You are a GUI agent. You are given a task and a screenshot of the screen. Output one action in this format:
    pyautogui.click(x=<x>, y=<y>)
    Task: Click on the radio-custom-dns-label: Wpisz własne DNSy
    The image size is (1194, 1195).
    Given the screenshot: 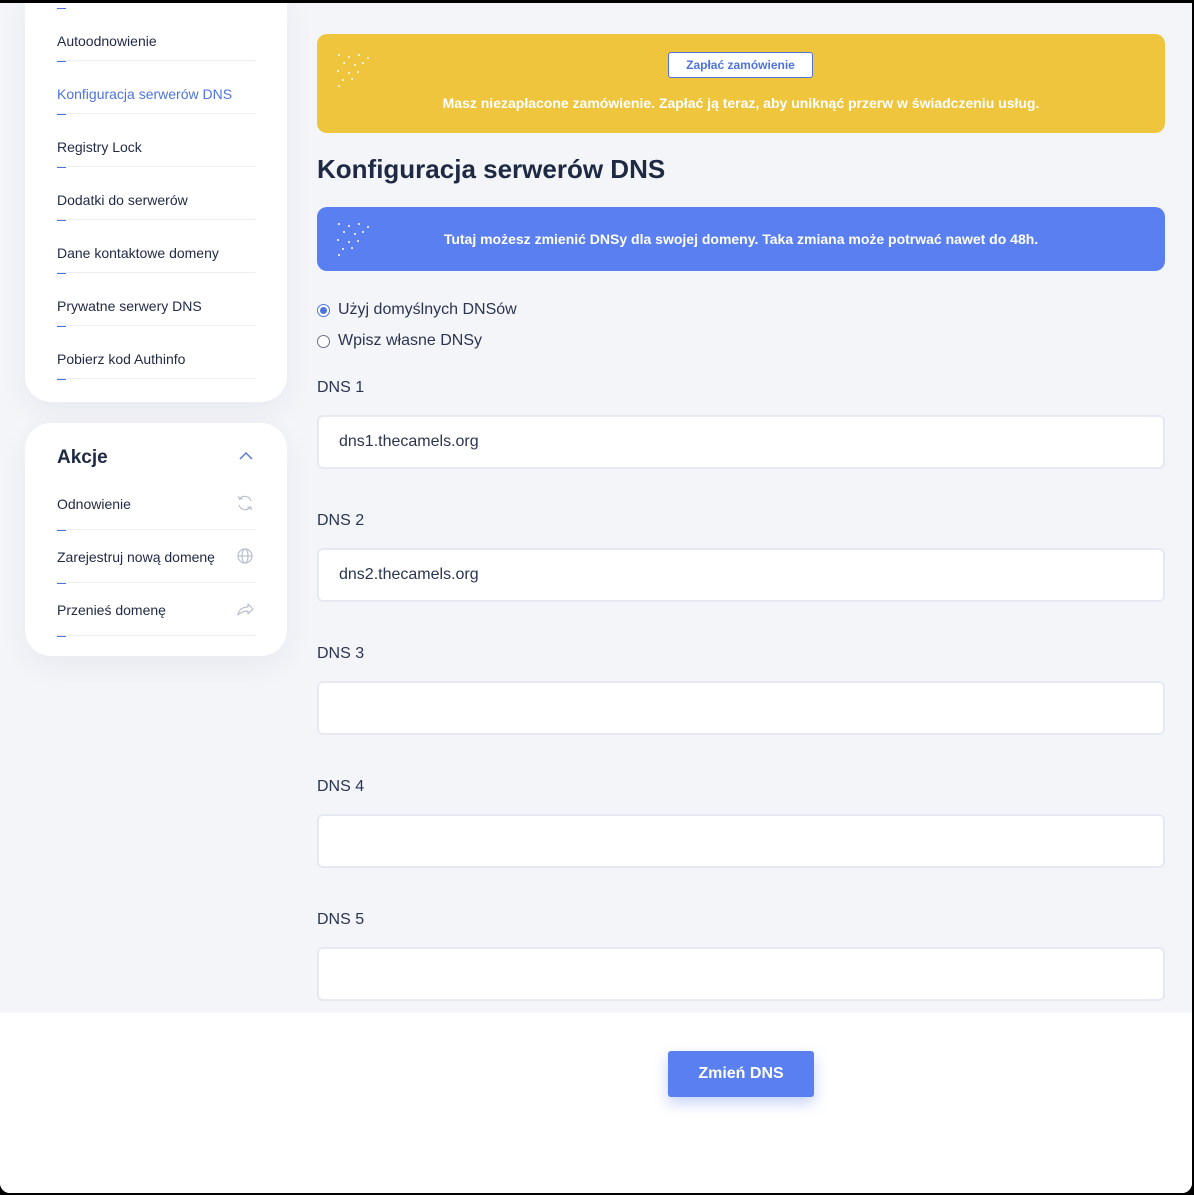 What is the action you would take?
    pyautogui.click(x=410, y=340)
    